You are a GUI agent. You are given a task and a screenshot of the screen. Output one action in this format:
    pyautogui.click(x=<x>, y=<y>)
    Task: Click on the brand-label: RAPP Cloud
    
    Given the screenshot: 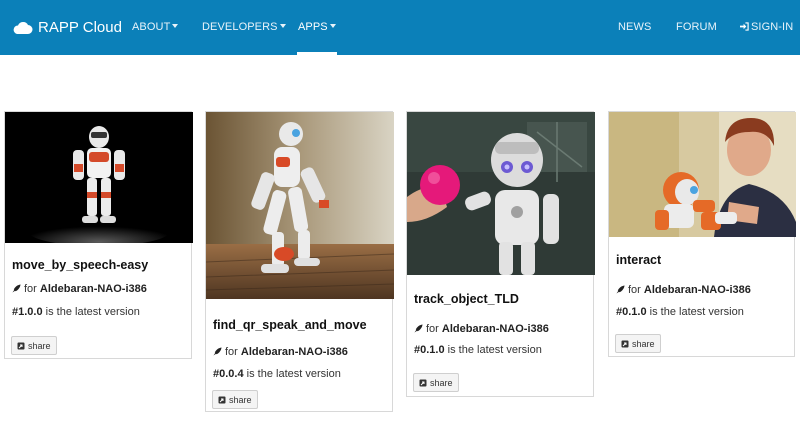 What is the action you would take?
    pyautogui.click(x=80, y=27)
    